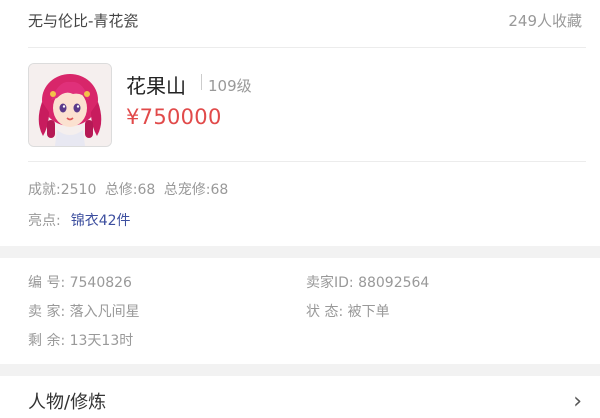  What do you see at coordinates (300, 401) in the screenshot?
I see `character-cultivation-row: 人物/修炼 ›` at bounding box center [300, 401].